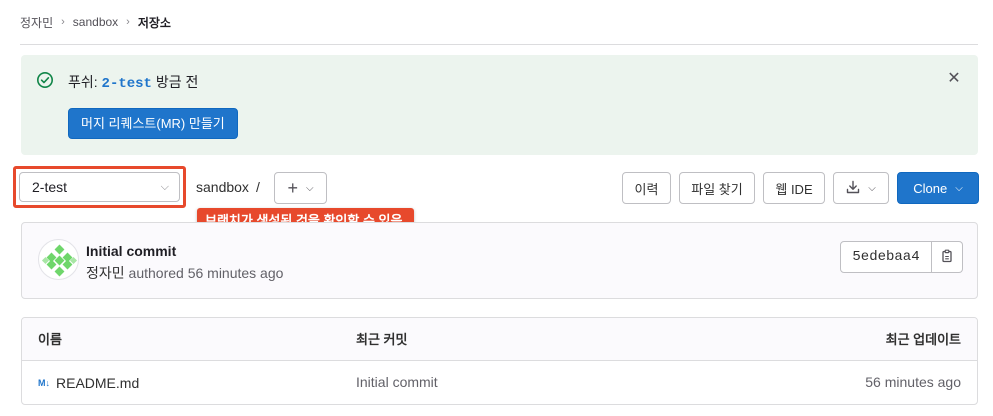 The height and width of the screenshot is (416, 993). I want to click on branch-selector: 2-test ⌵, so click(99, 187).